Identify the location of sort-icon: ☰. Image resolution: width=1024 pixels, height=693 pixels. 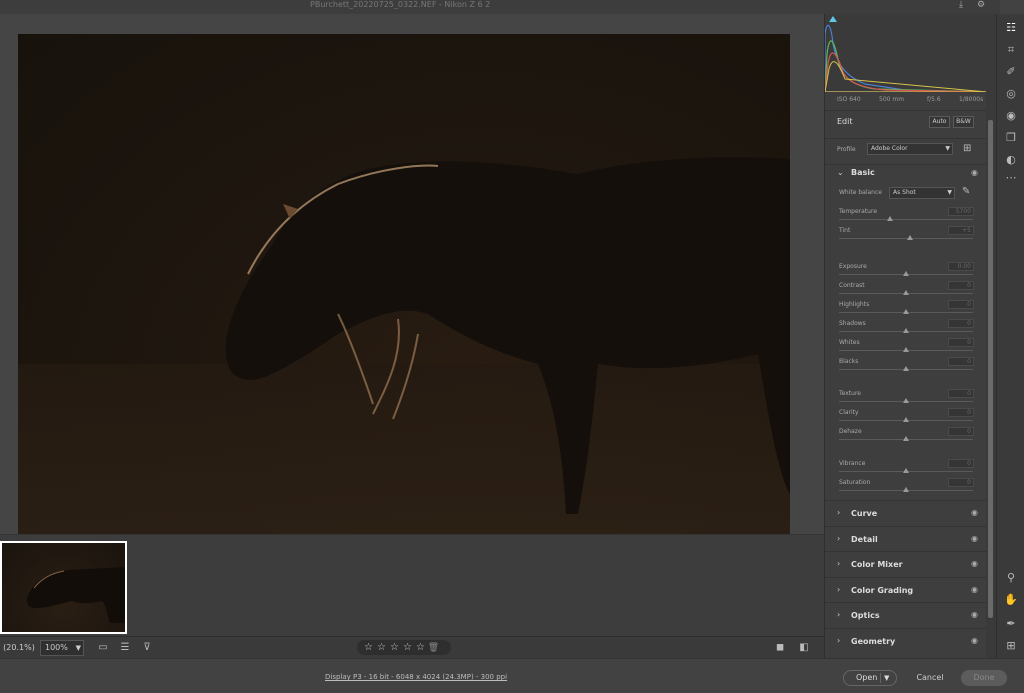
(125, 648).